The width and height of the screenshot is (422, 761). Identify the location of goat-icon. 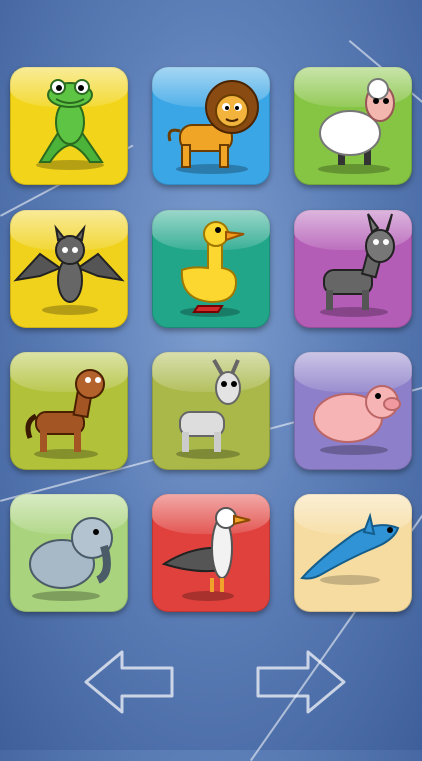
(208, 409).